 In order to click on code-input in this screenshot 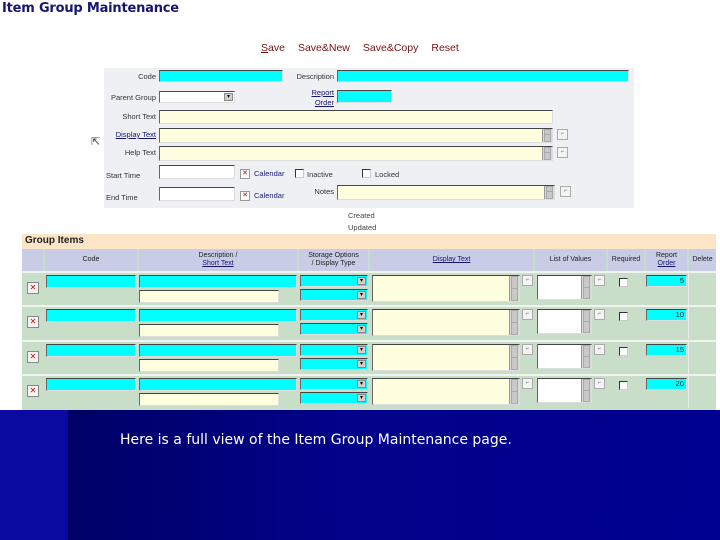, I will do `click(221, 76)`.